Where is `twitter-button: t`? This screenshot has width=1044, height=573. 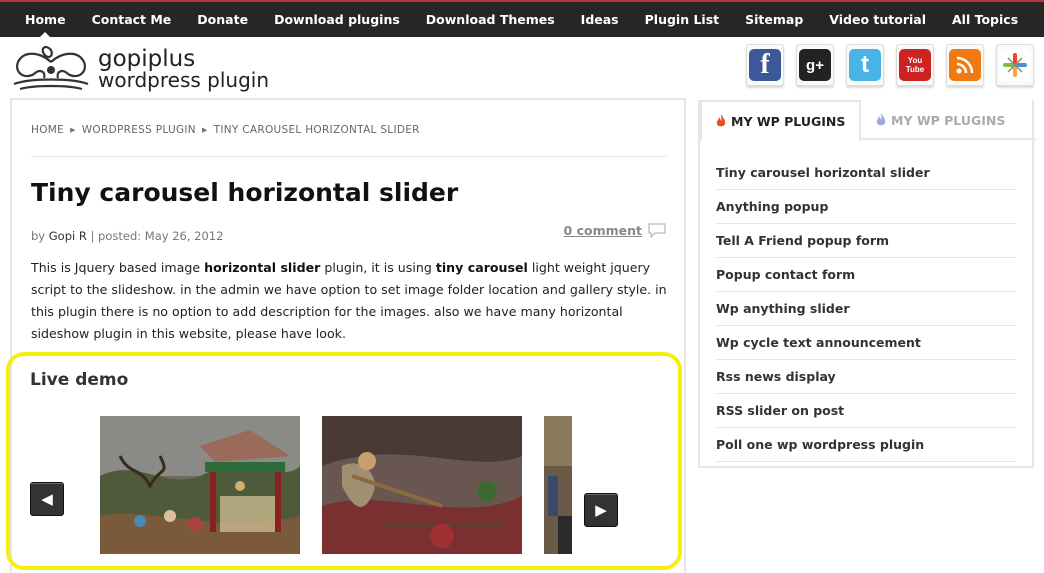 twitter-button: t is located at coordinates (865, 65).